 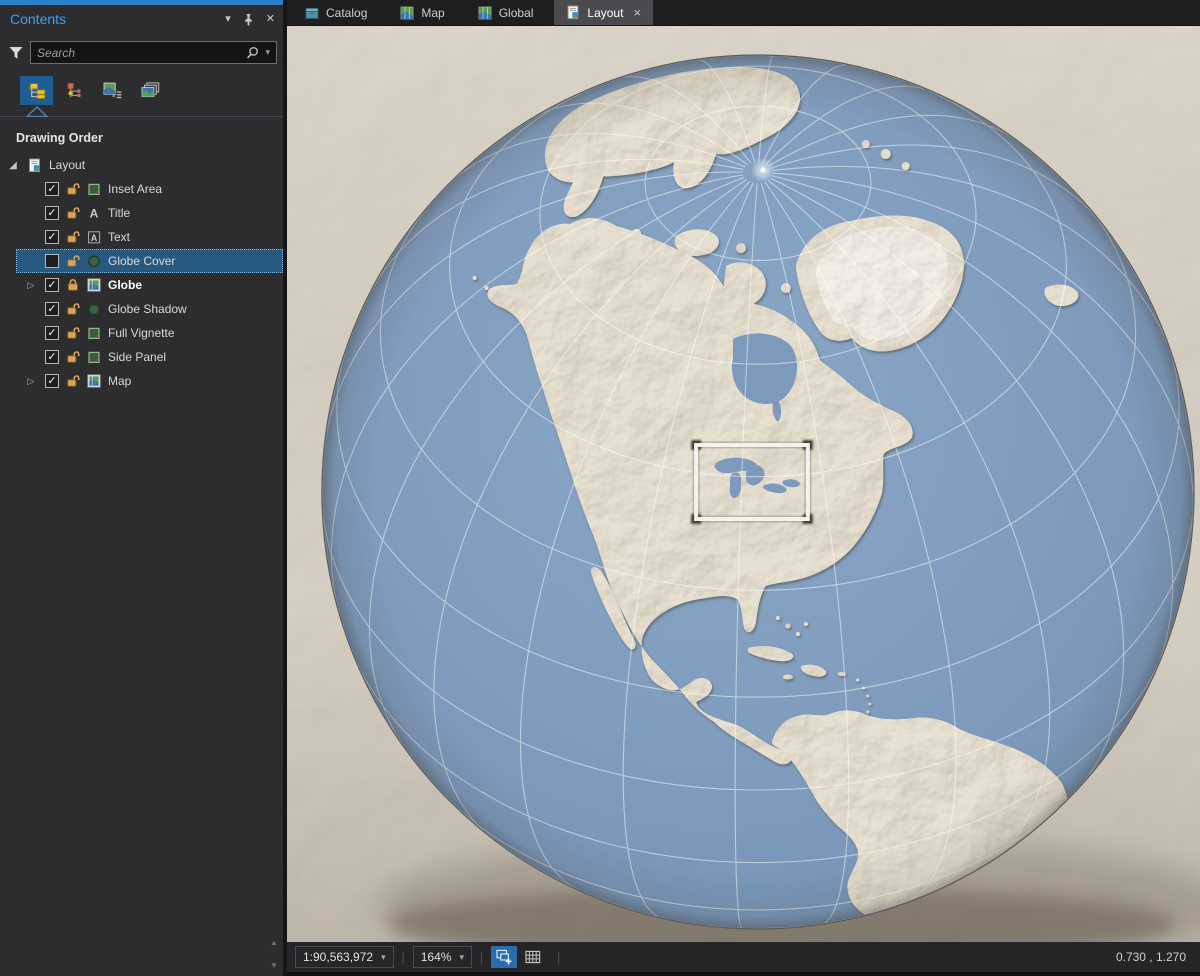 What do you see at coordinates (274, 965) in the screenshot?
I see `scroll-down-icon: ▼` at bounding box center [274, 965].